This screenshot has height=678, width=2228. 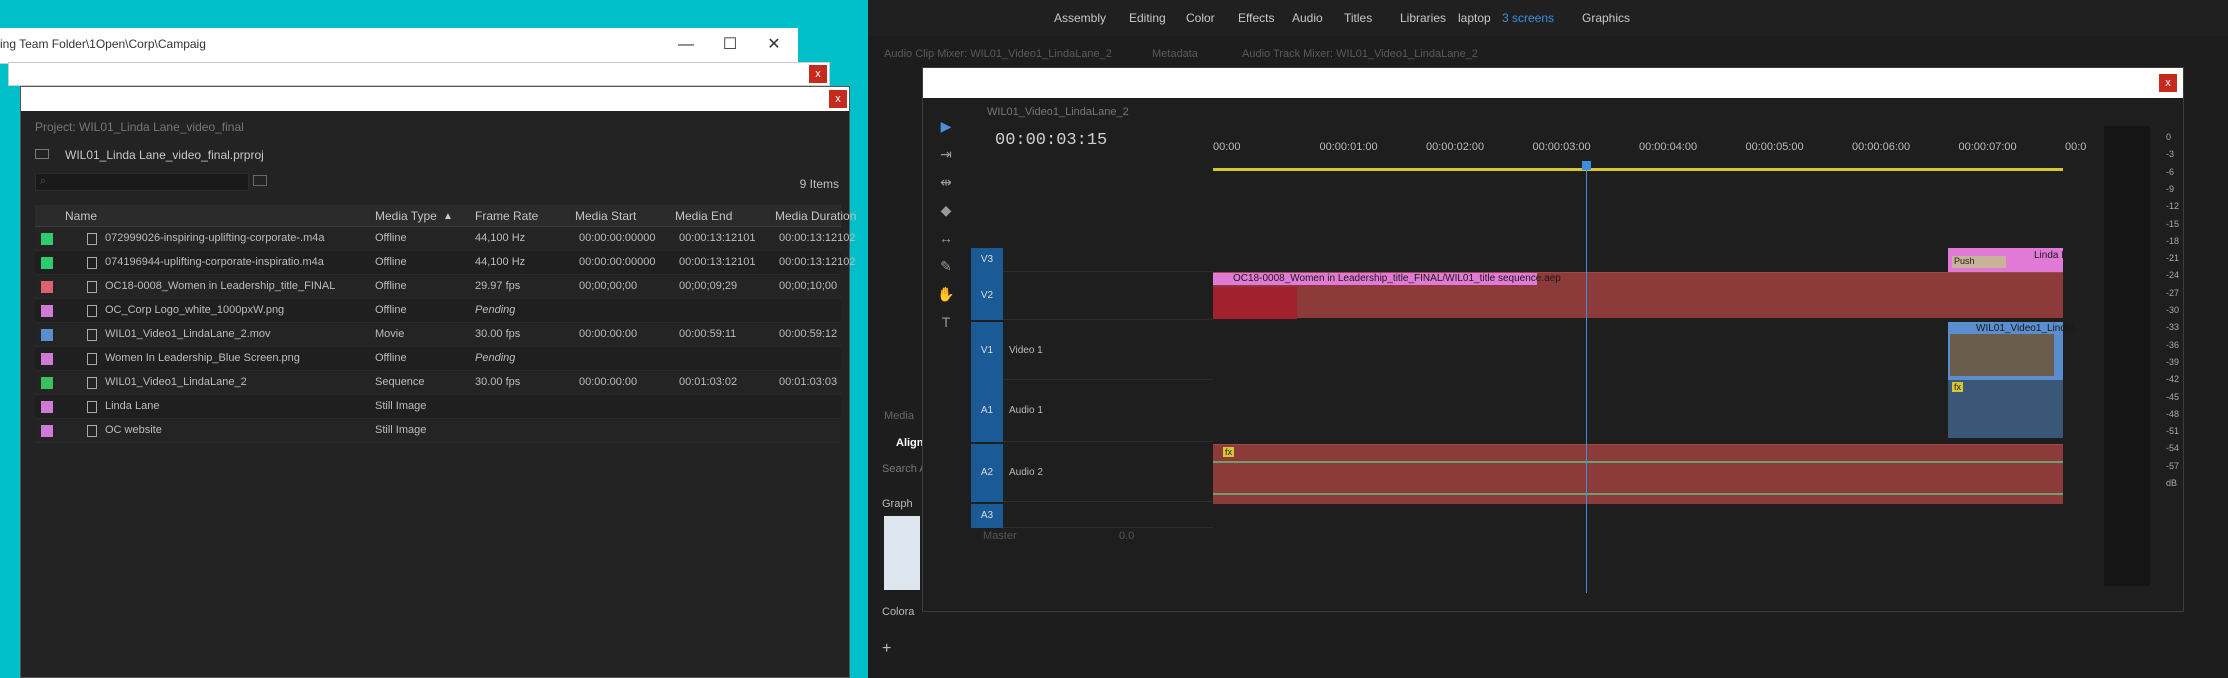 I want to click on tab-metadata: Metadata, so click(x=1175, y=54).